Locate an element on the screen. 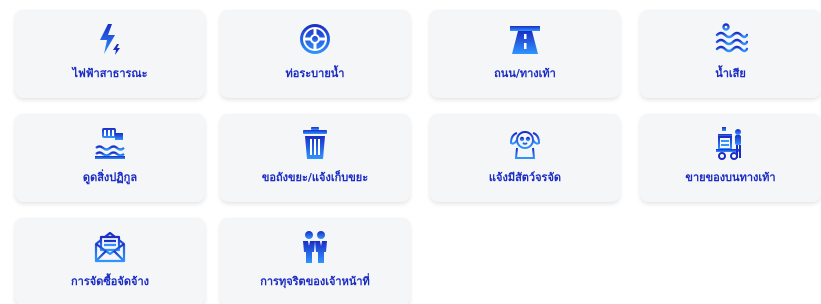 The height and width of the screenshot is (304, 821). tile-wastewater: น้ำเสีย is located at coordinates (730, 54).